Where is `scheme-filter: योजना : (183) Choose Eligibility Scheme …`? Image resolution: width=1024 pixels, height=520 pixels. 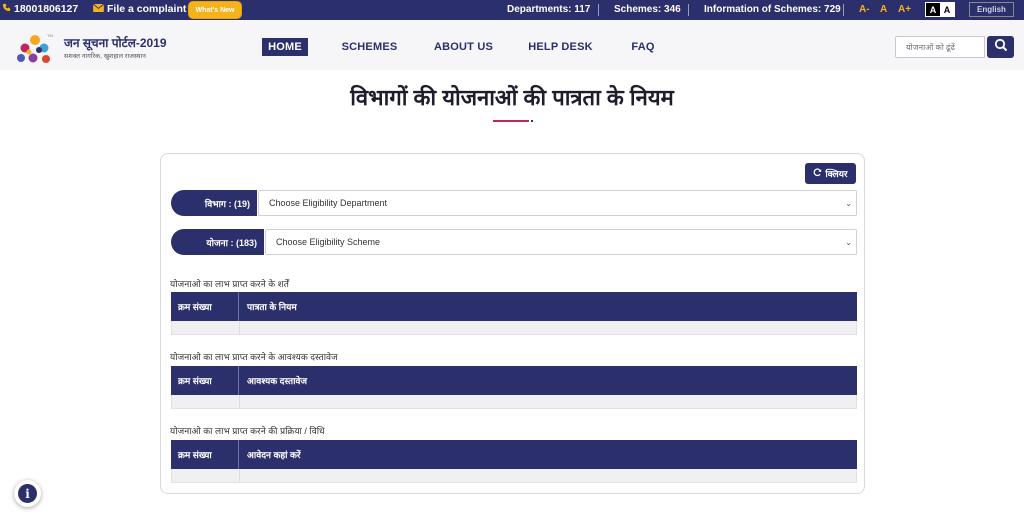
scheme-filter: योजना : (183) Choose Eligibility Scheme … is located at coordinates (514, 242).